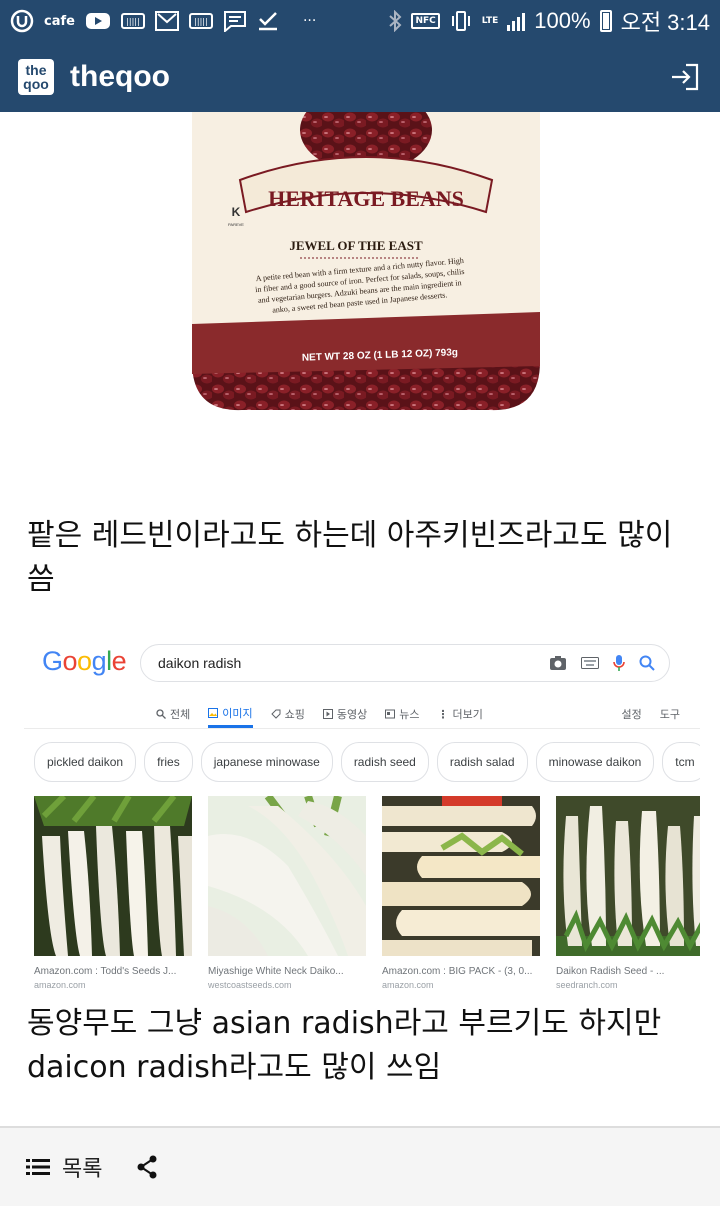 This screenshot has height=1206, width=720. Describe the element at coordinates (213, 712) in the screenshot. I see `image-icon` at that location.